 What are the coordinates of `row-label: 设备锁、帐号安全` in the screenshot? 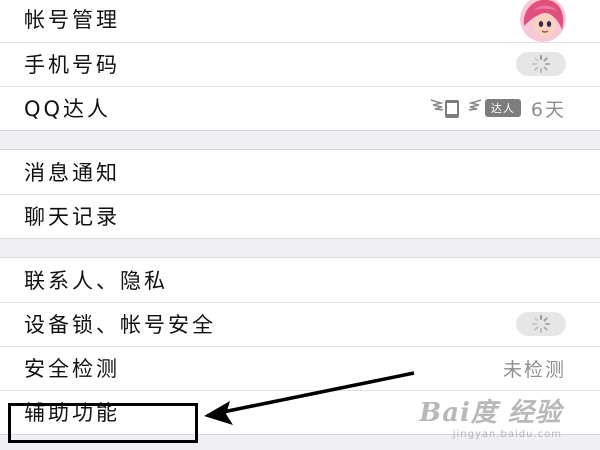 It's located at (120, 325).